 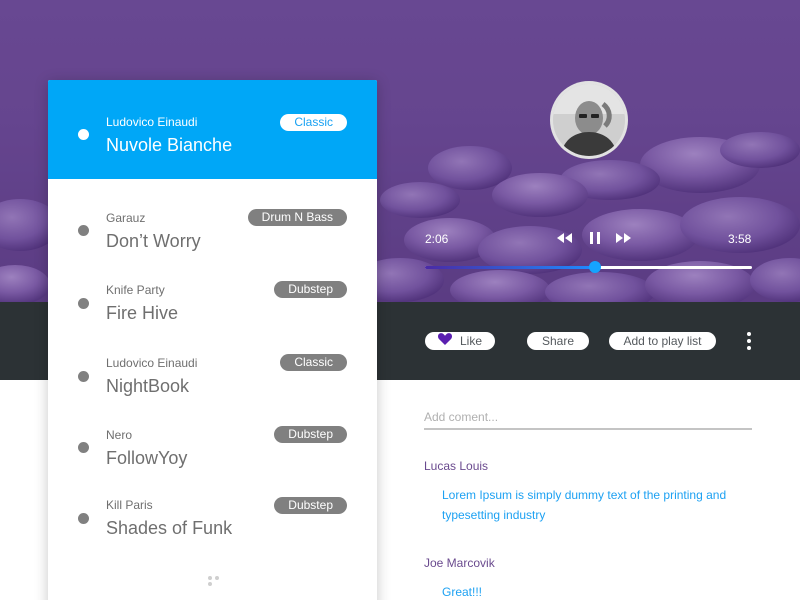 I want to click on artist-avatar, so click(x=589, y=120).